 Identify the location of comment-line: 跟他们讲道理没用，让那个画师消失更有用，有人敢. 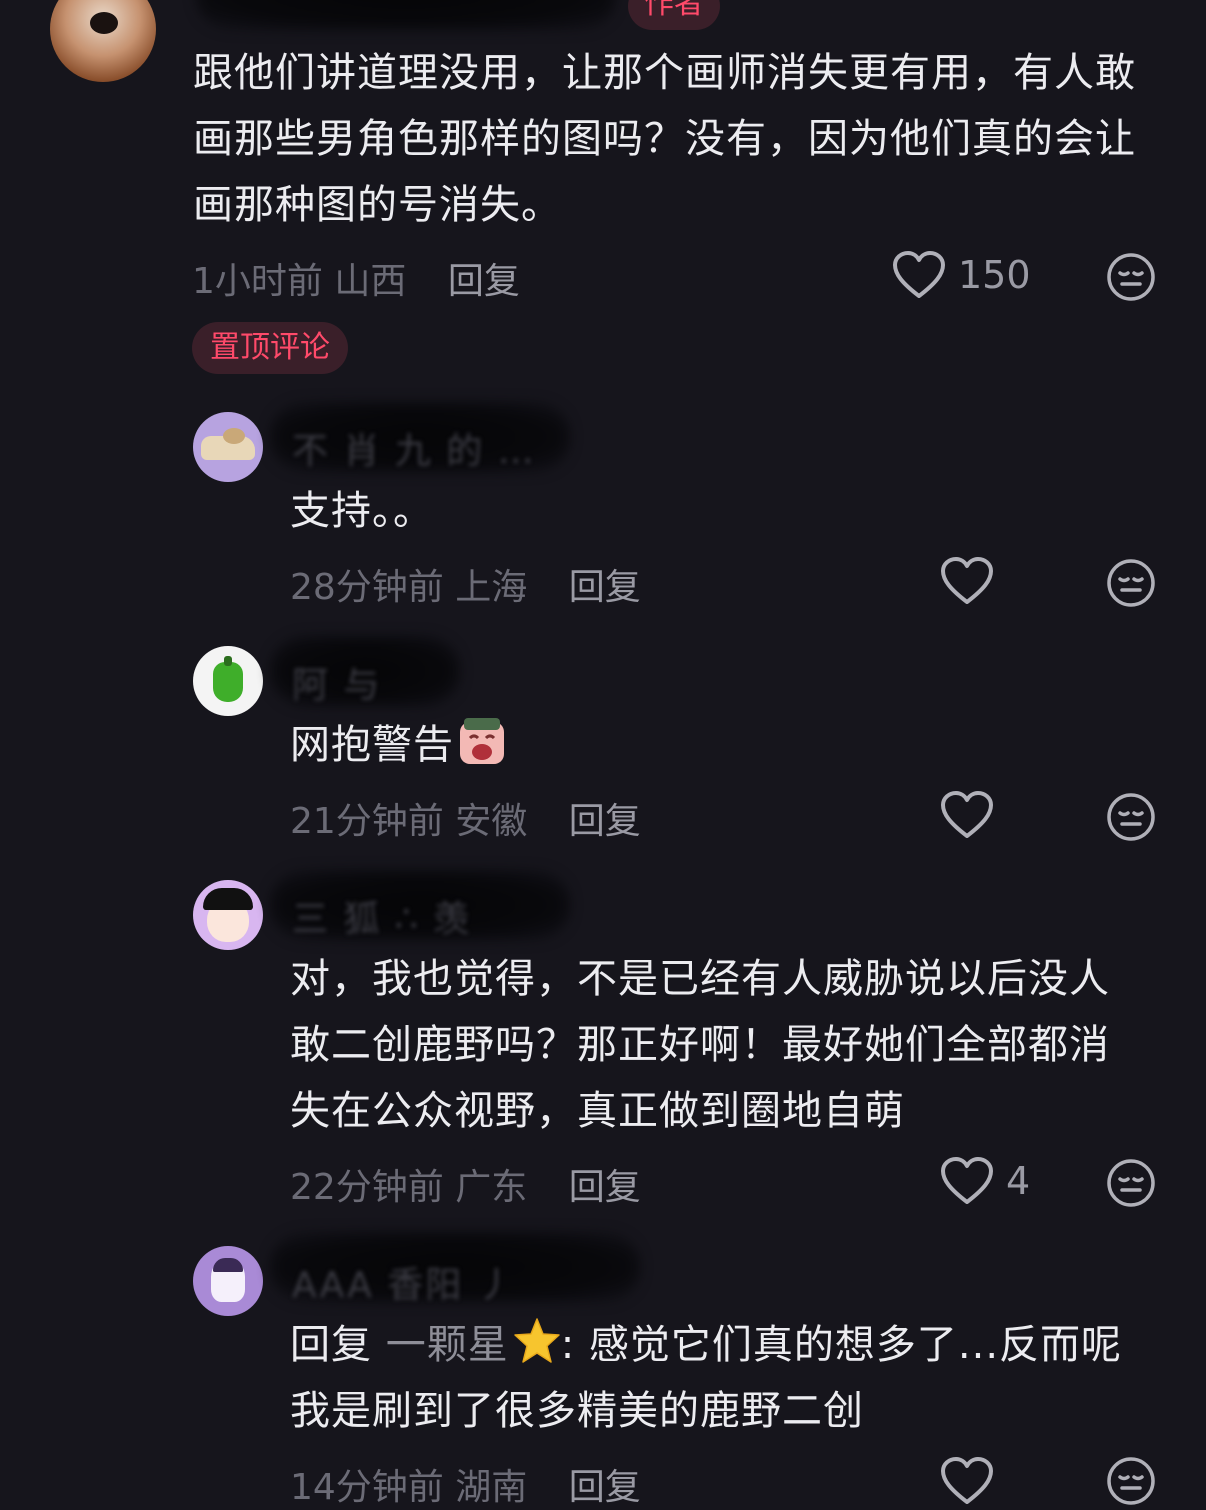
(664, 73).